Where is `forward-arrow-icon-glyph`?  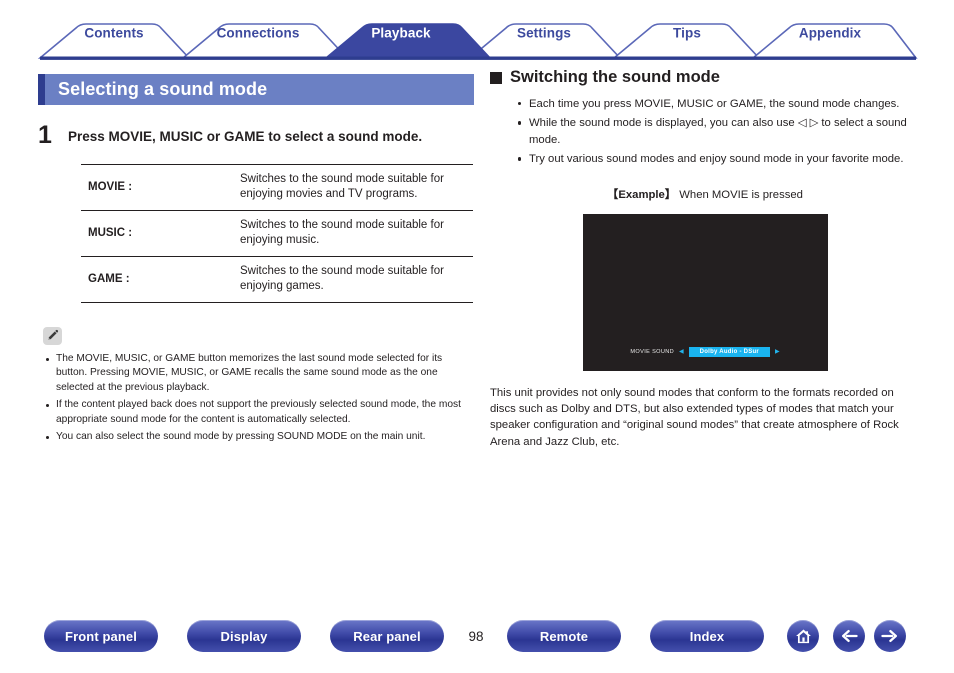
forward-arrow-icon-glyph is located at coordinates (889, 636).